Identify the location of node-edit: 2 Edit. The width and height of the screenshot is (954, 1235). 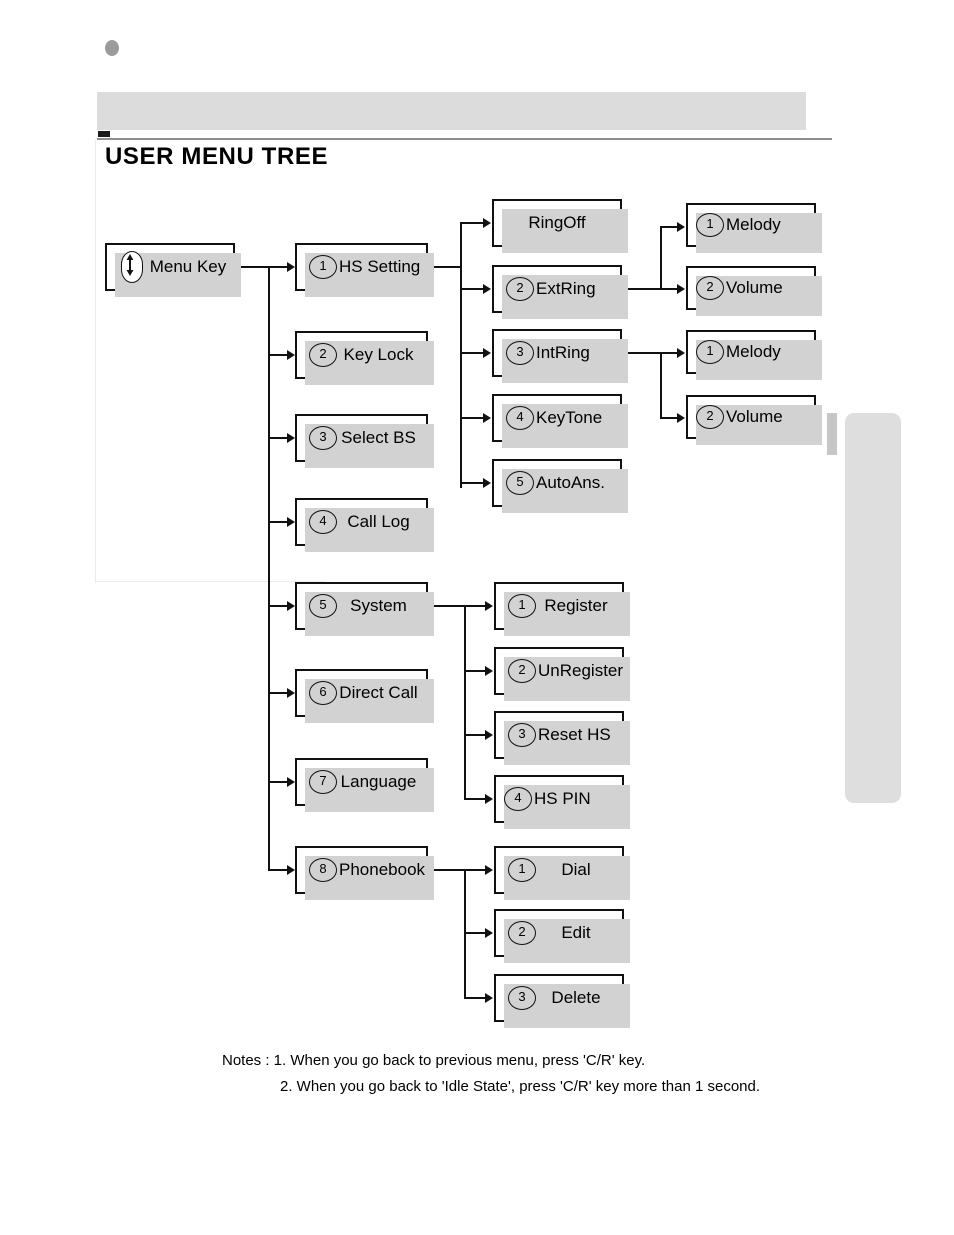
(562, 936).